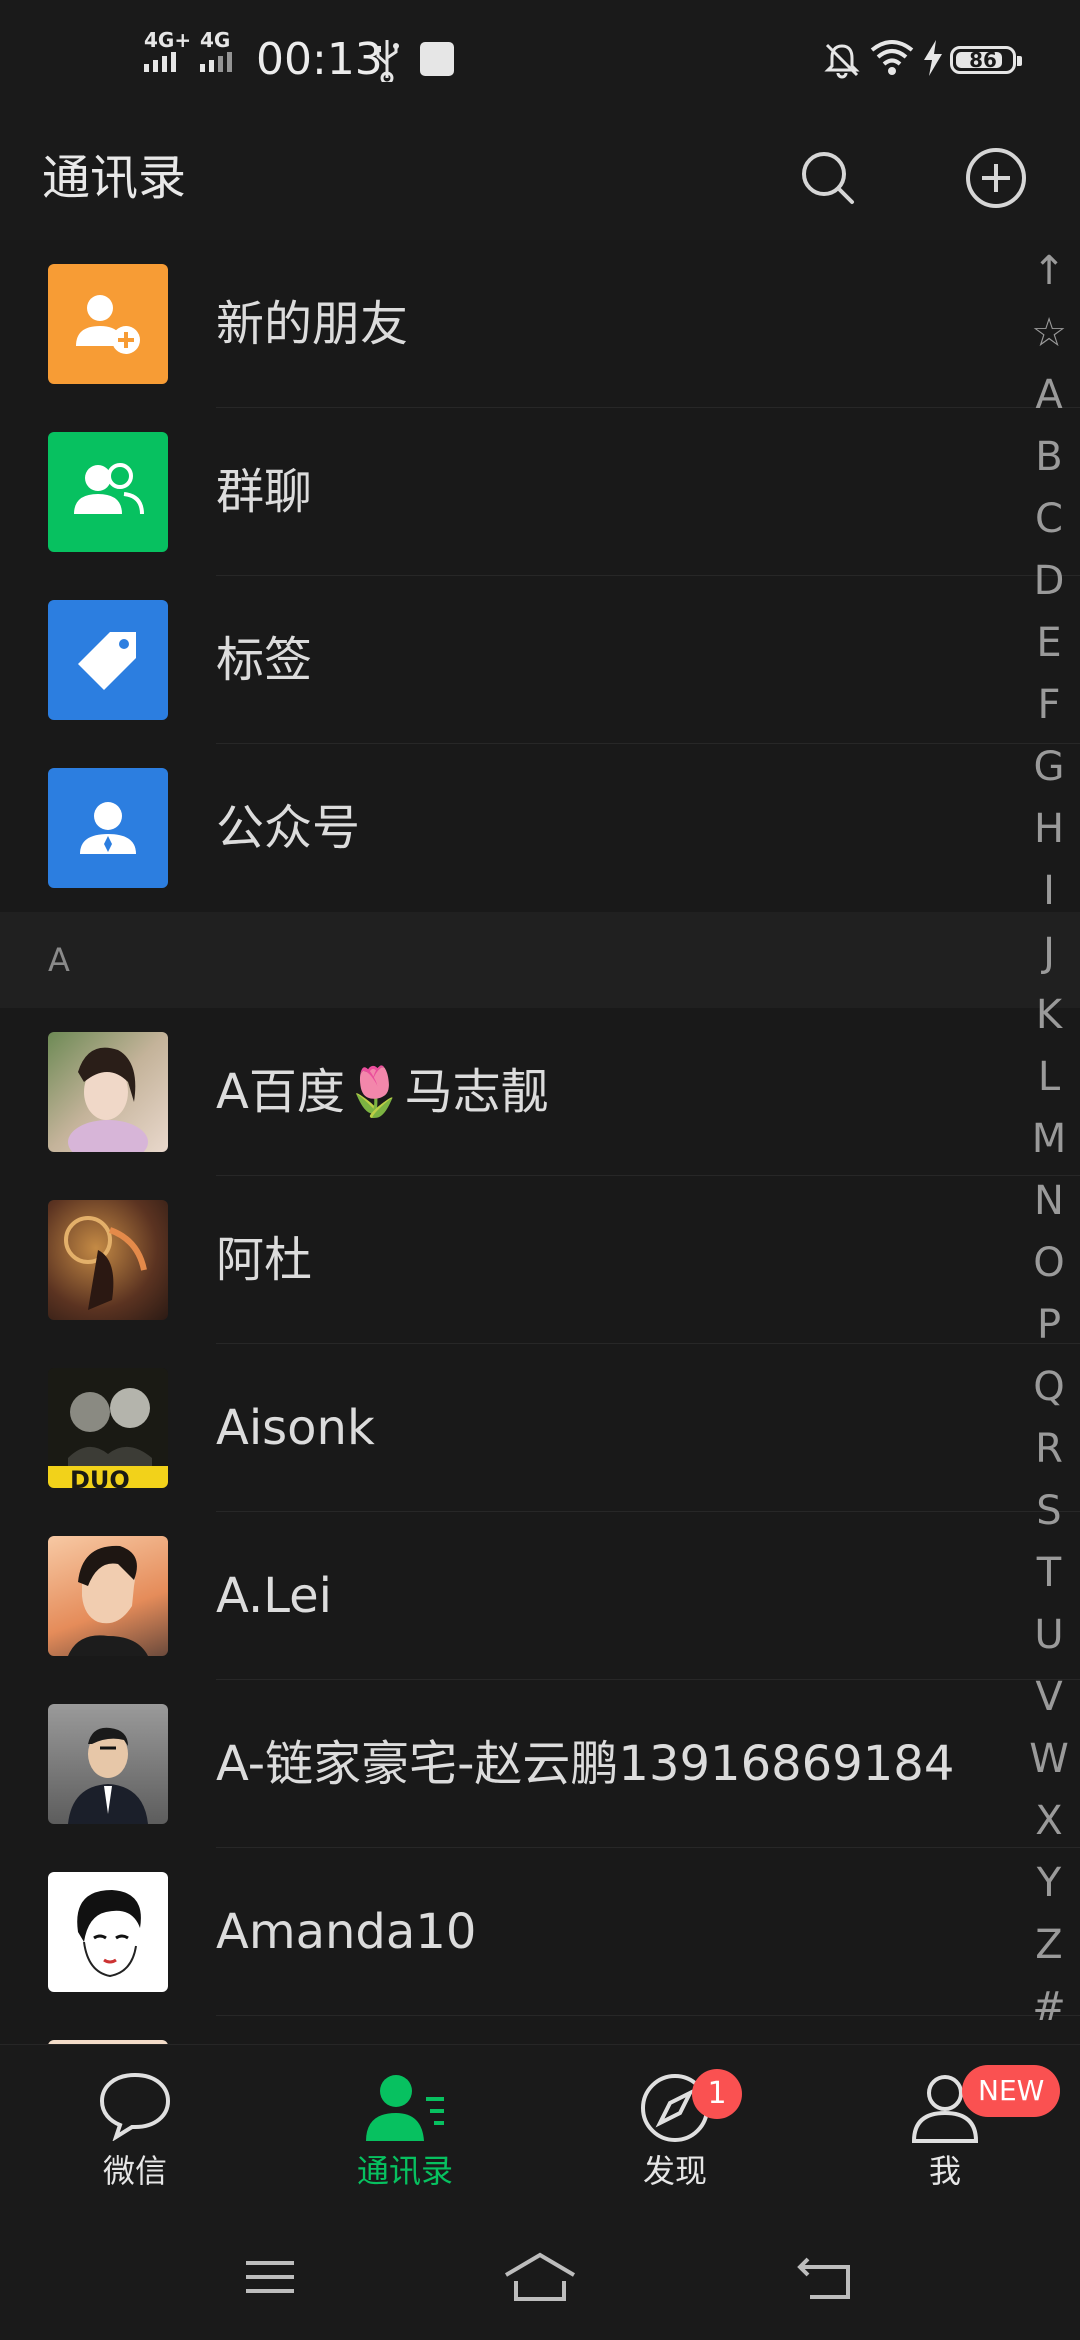 Image resolution: width=1080 pixels, height=2340 pixels. What do you see at coordinates (585, 1764) in the screenshot?
I see `contact-name: A-链家豪宅-赵云鹏13916869184` at bounding box center [585, 1764].